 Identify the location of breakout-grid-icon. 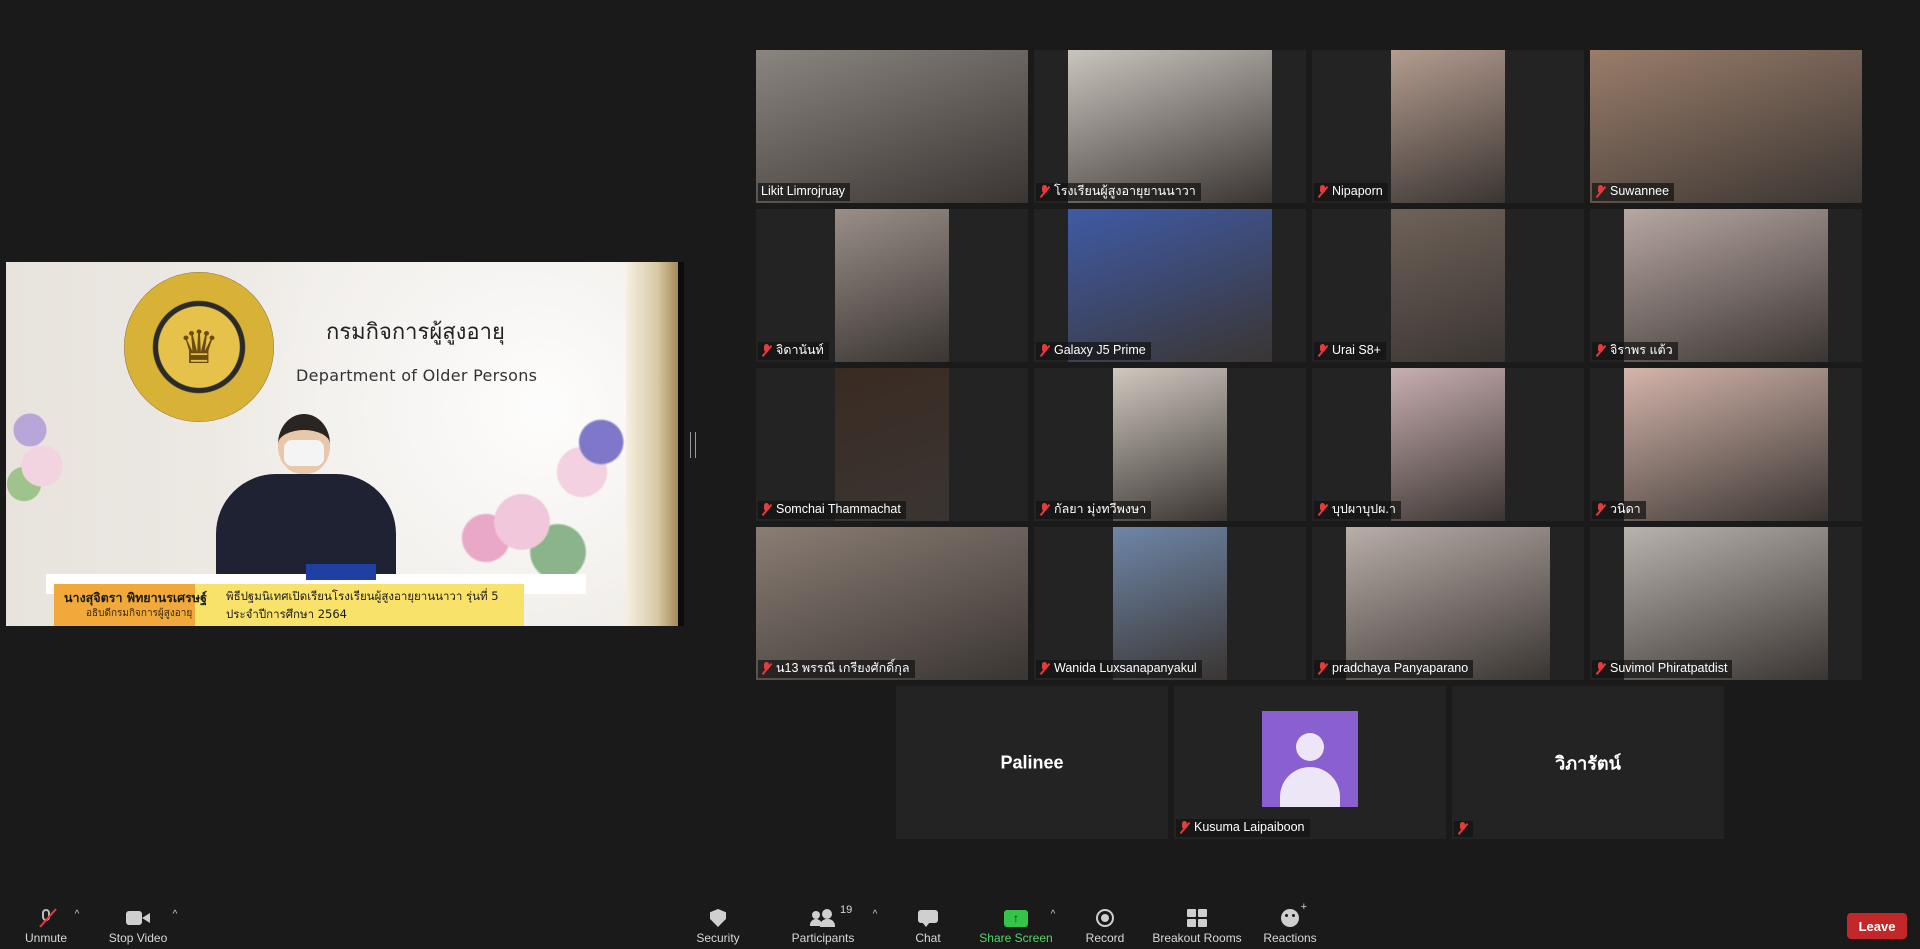
(1197, 918).